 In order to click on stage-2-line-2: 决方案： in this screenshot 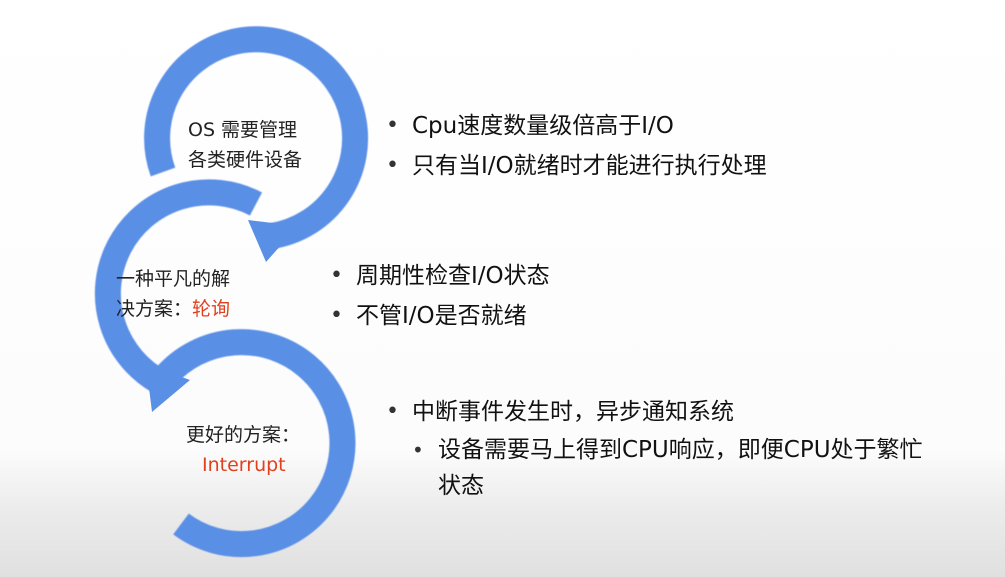, I will do `click(154, 309)`.